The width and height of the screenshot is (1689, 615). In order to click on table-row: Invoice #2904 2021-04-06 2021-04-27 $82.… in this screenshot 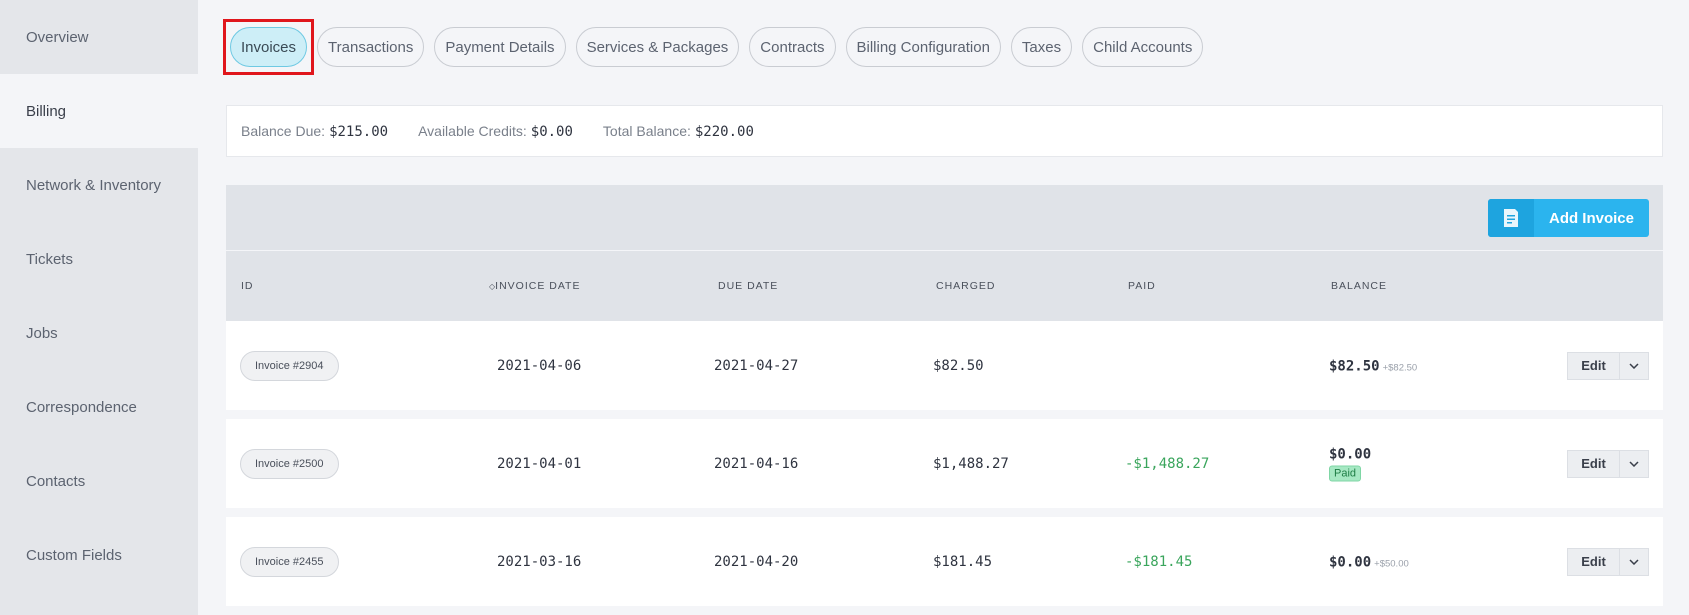, I will do `click(944, 365)`.